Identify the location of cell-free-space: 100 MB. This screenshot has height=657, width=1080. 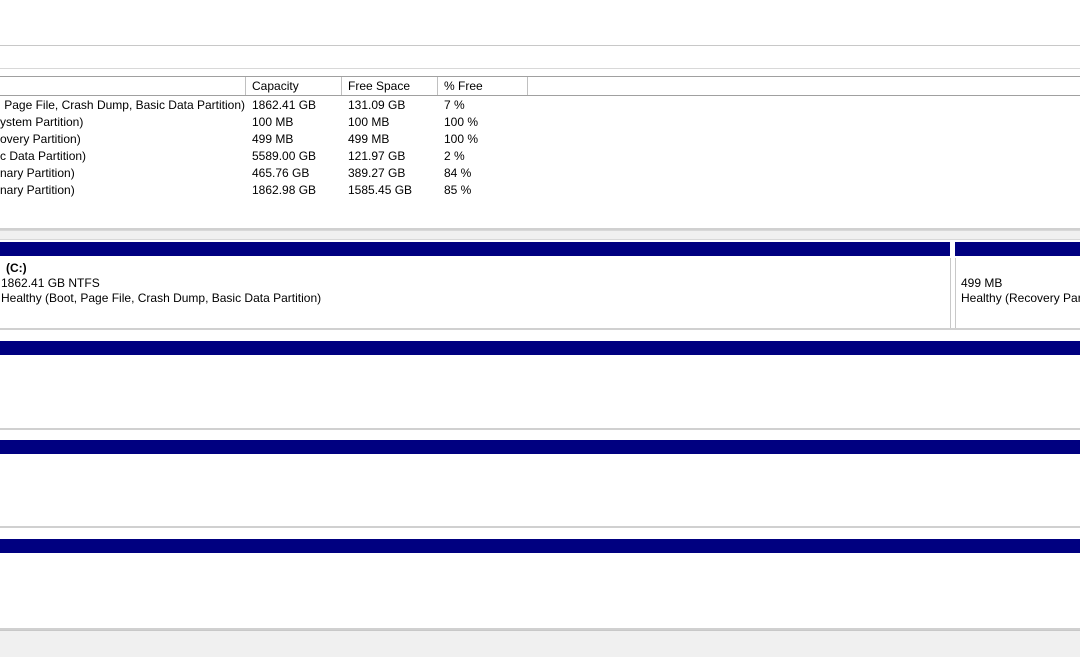
(369, 122).